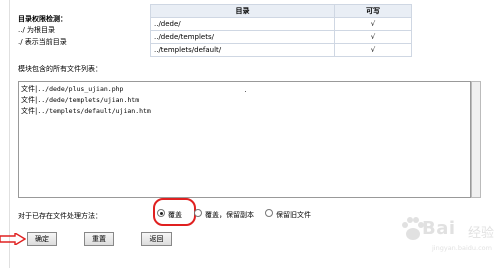 The width and height of the screenshot is (500, 268). Describe the element at coordinates (244, 111) in the screenshot. I see `list-item: 文件|../templets/default/ujian.htm` at that location.